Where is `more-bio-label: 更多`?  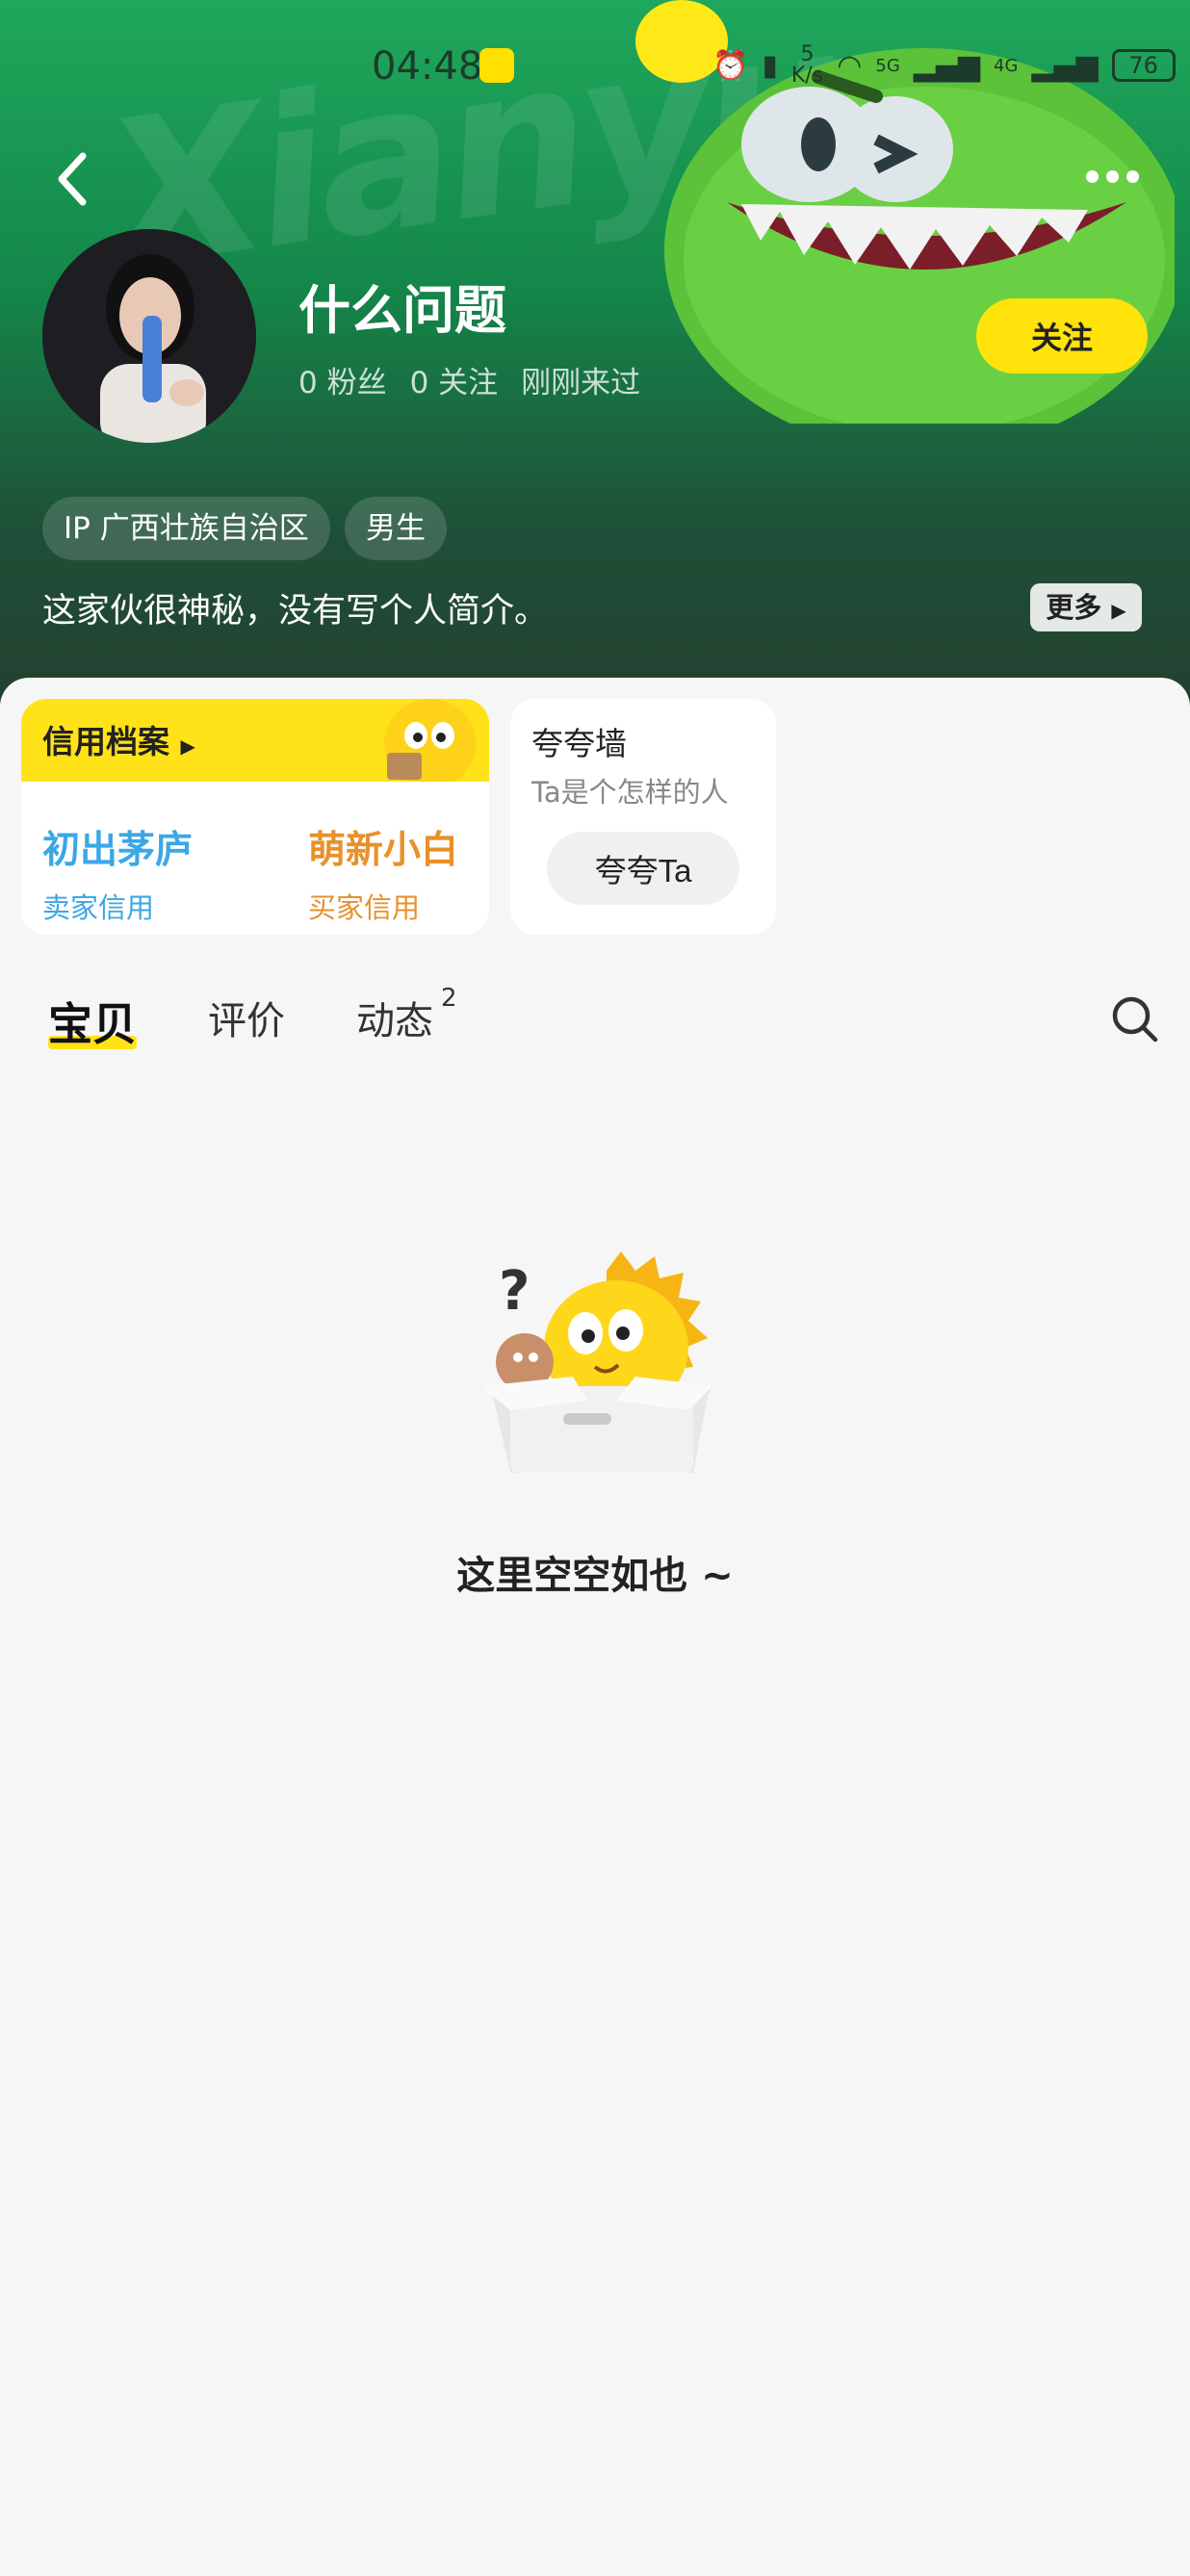 more-bio-label: 更多 is located at coordinates (1074, 607).